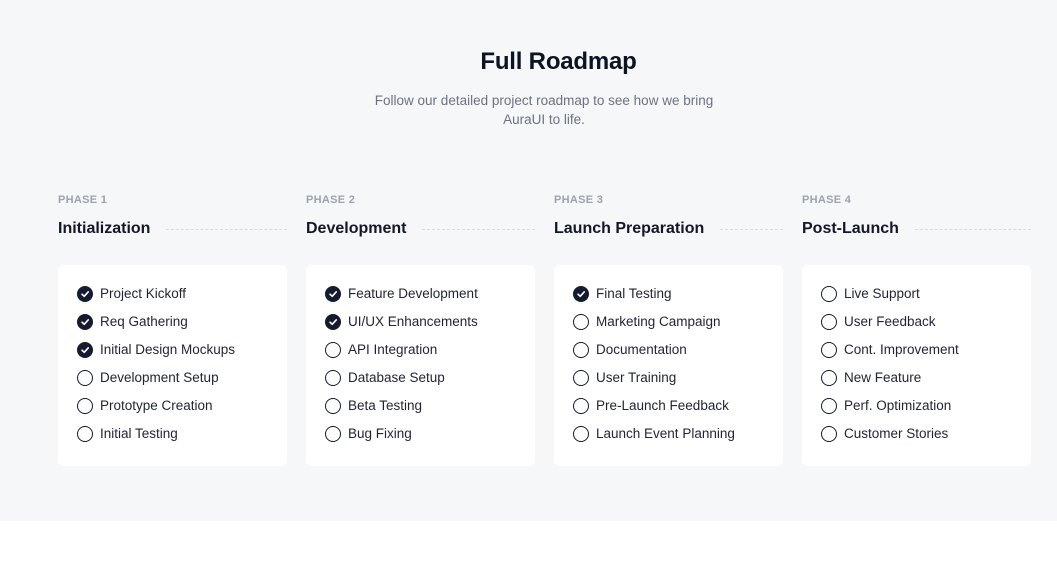 This screenshot has width=1057, height=586. Describe the element at coordinates (356, 228) in the screenshot. I see `phase-name: Development` at that location.